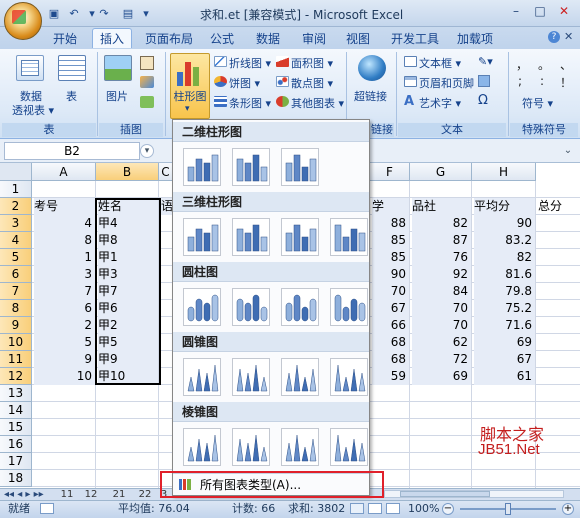 This screenshot has width=580, height=518. Describe the element at coordinates (440, 103) in the screenshot. I see `wordart-label: 艺术字 ▾` at that location.